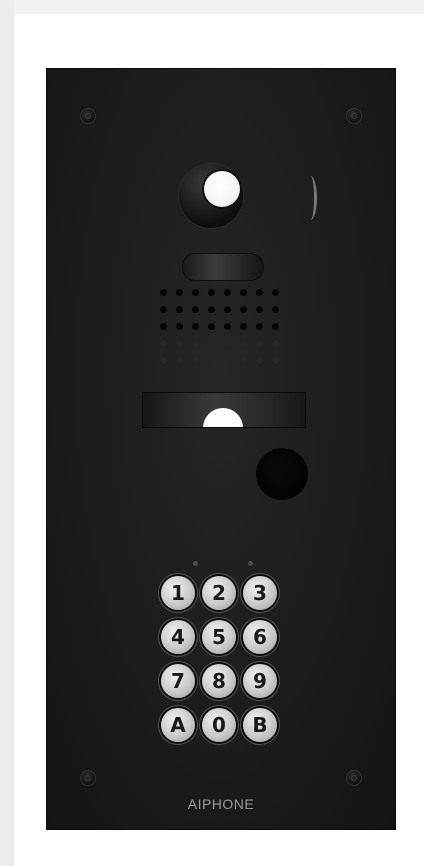 The width and height of the screenshot is (424, 866). I want to click on key-4-button: 4, so click(178, 637).